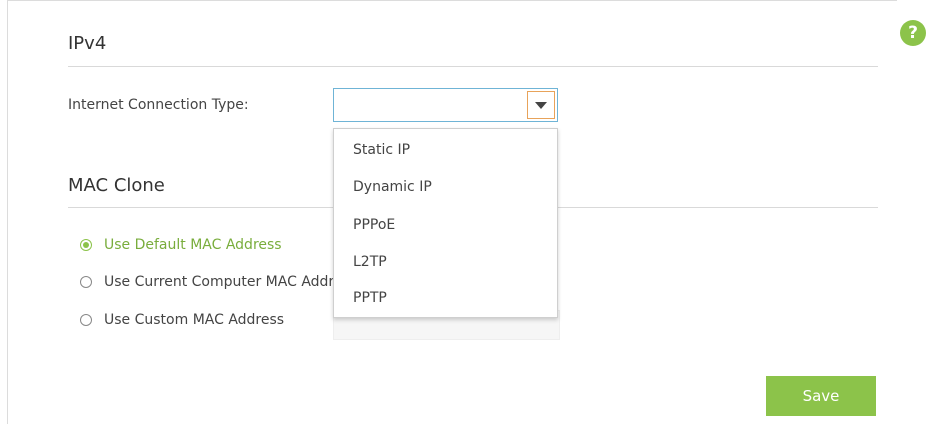 The width and height of the screenshot is (927, 424). I want to click on connection-type-label: Internet Connection Type:, so click(158, 105).